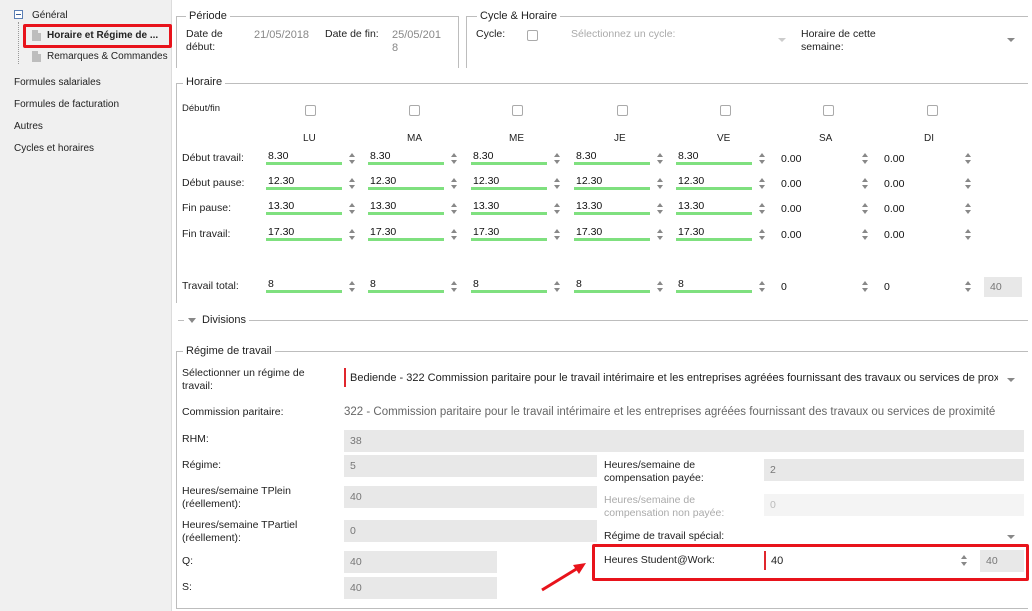 The image size is (1032, 611). What do you see at coordinates (107, 56) in the screenshot?
I see `tree-item-remarques: Remarques & Commandes` at bounding box center [107, 56].